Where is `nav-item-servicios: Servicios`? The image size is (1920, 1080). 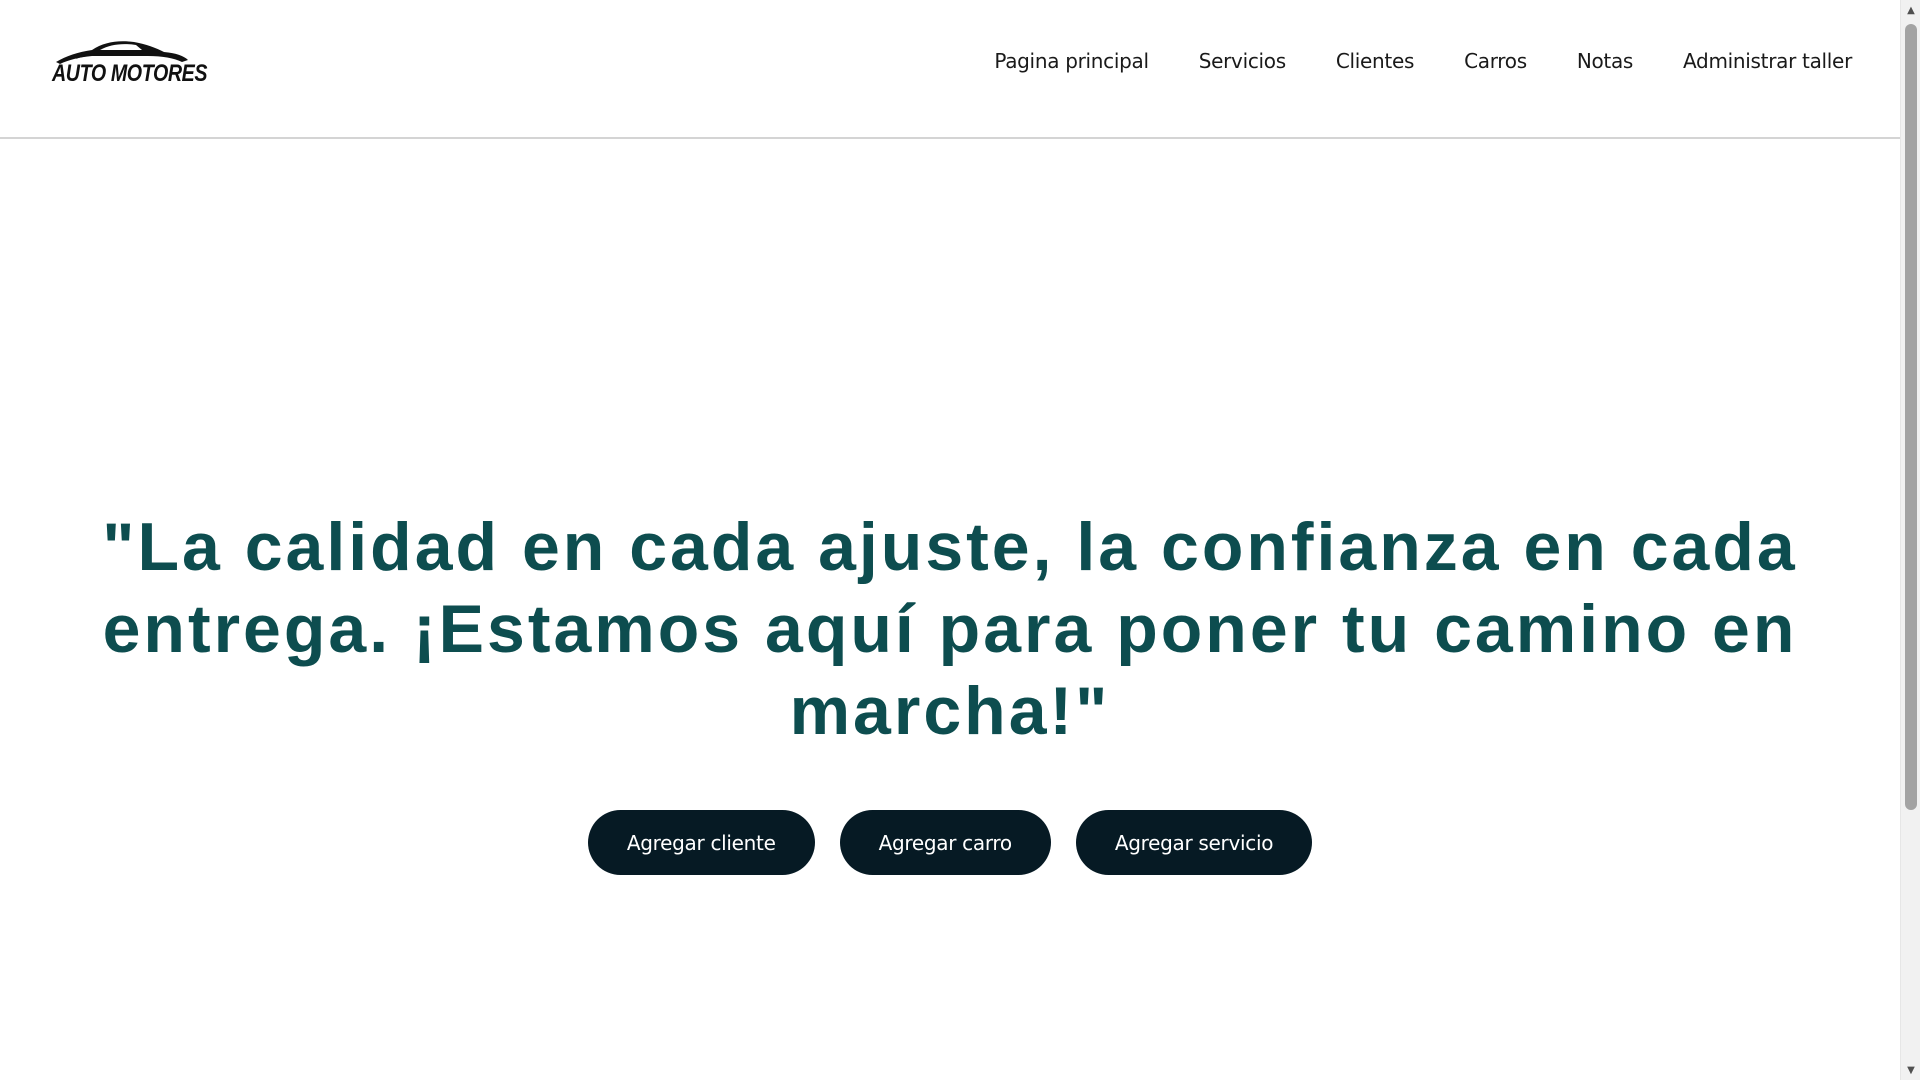
nav-item-servicios: Servicios is located at coordinates (1242, 61).